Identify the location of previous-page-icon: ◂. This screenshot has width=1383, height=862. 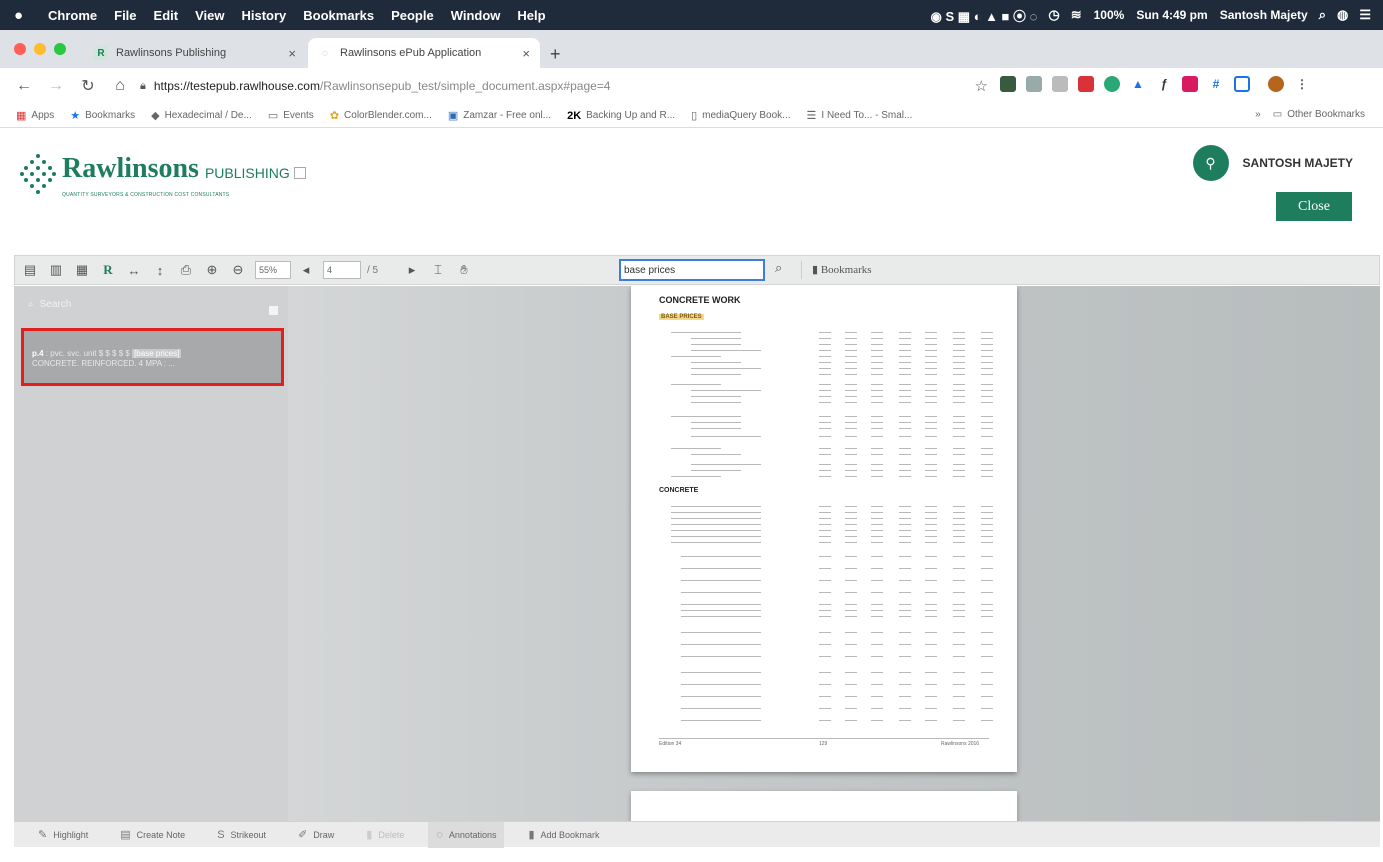
(306, 270).